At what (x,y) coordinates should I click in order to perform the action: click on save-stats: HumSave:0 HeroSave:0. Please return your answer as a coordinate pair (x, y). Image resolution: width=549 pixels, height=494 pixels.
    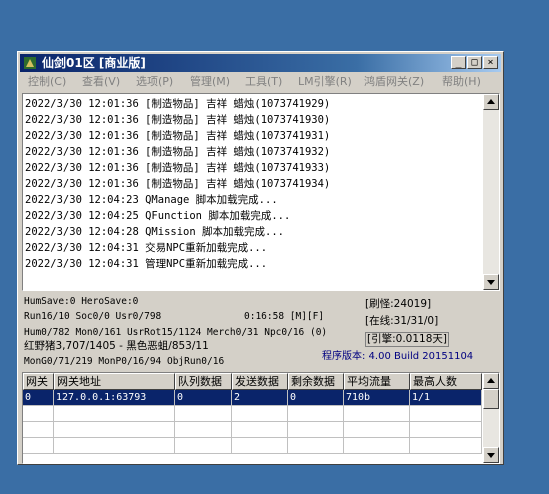
    Looking at the image, I should click on (81, 301).